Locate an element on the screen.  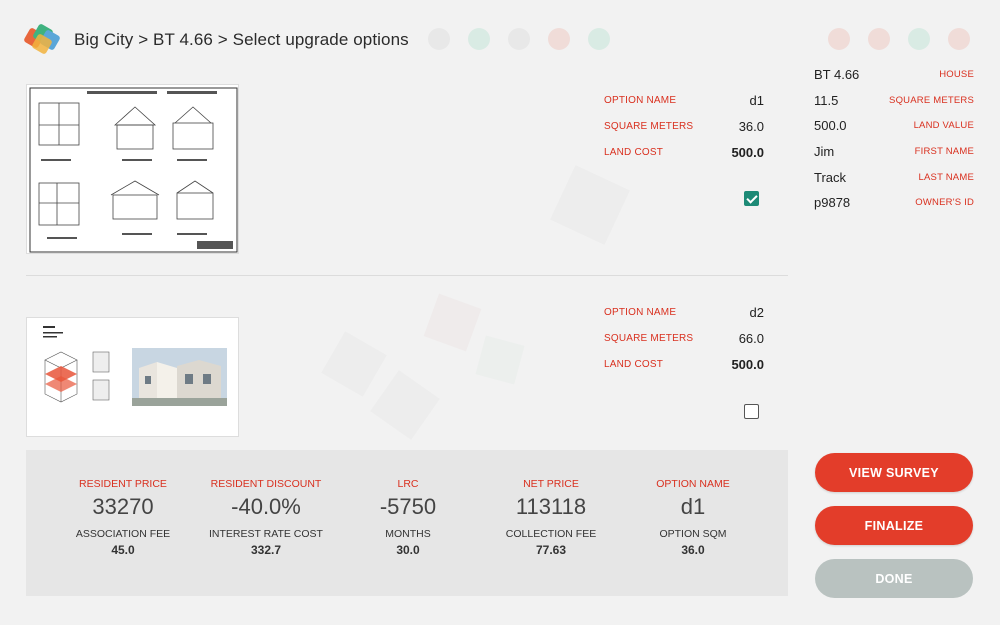
metric-value: 33270 is located at coordinates (123, 506).